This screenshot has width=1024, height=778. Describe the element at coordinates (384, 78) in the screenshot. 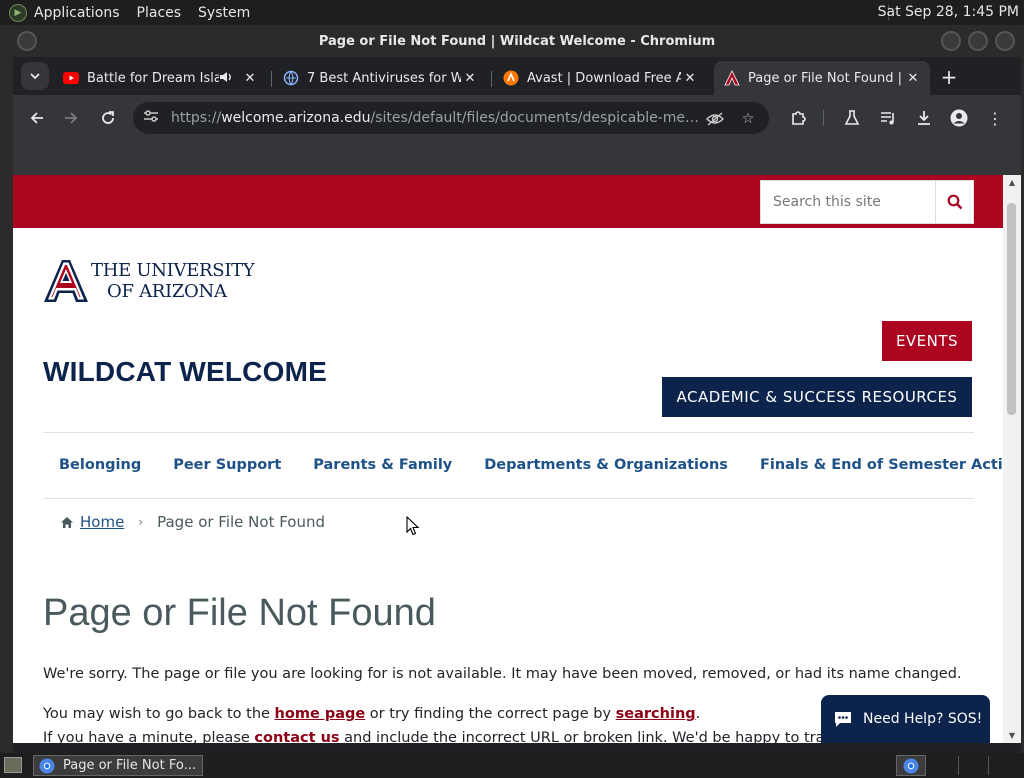

I see `tab-title: 7 Best Antiviruses for Win` at that location.